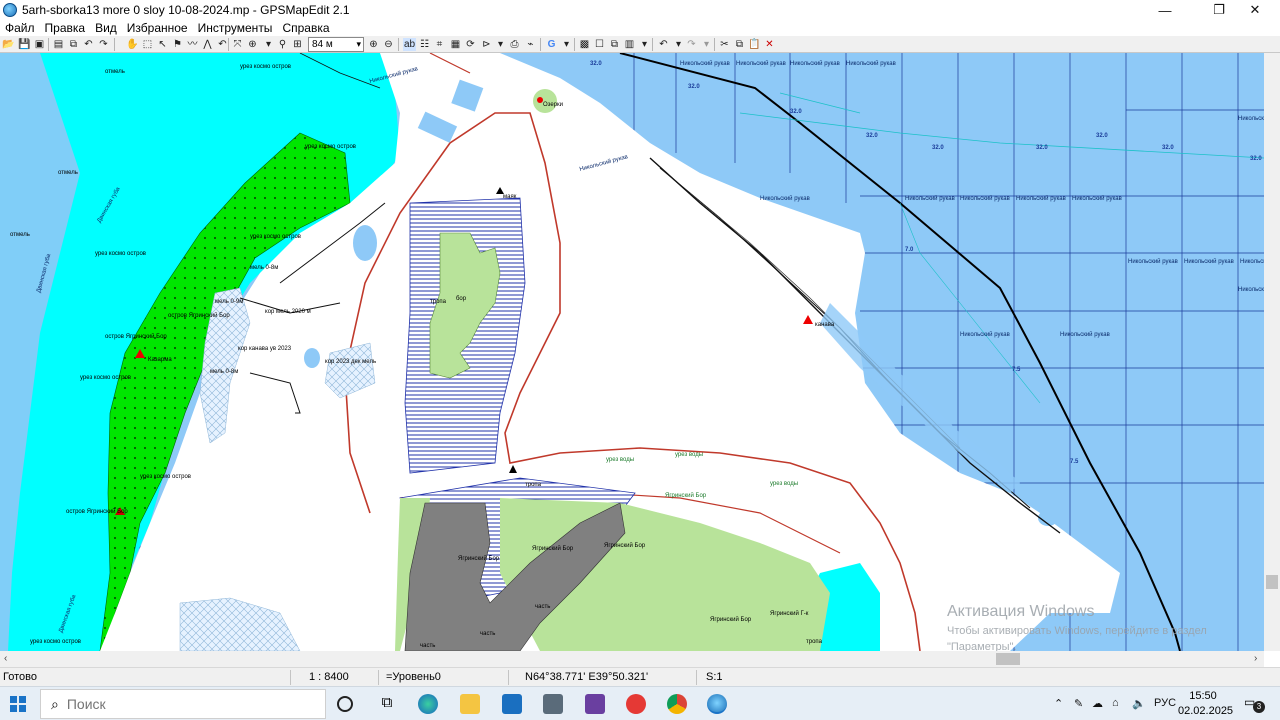 The width and height of the screenshot is (1280, 720). I want to click on svg-text: урез воды, so click(620, 460).